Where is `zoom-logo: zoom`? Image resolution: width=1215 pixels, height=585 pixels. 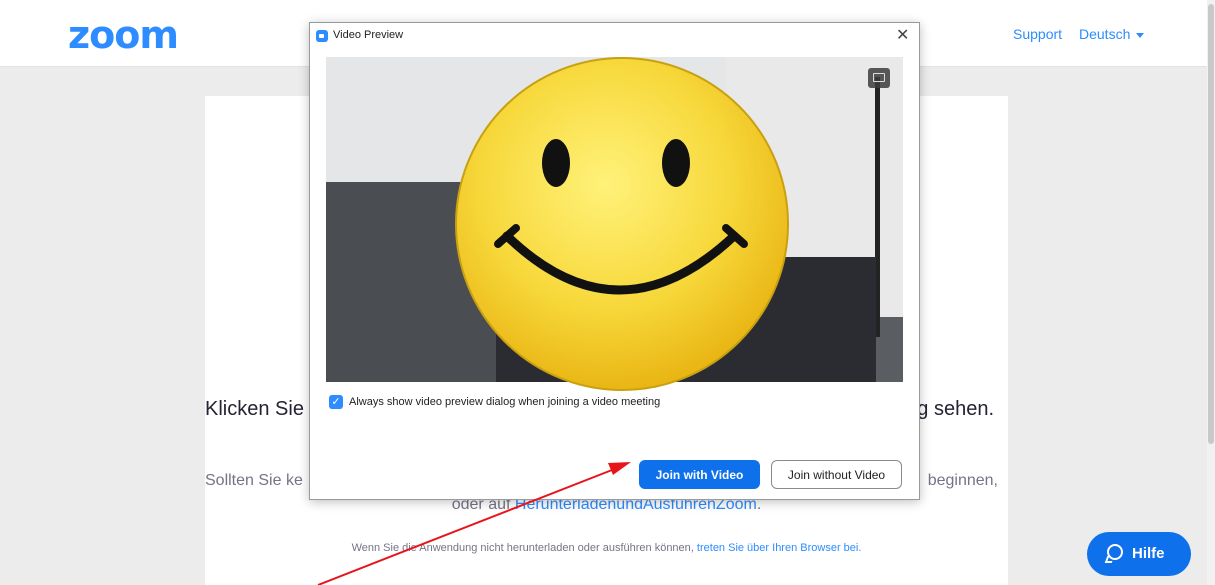
zoom-logo: zoom is located at coordinates (123, 35).